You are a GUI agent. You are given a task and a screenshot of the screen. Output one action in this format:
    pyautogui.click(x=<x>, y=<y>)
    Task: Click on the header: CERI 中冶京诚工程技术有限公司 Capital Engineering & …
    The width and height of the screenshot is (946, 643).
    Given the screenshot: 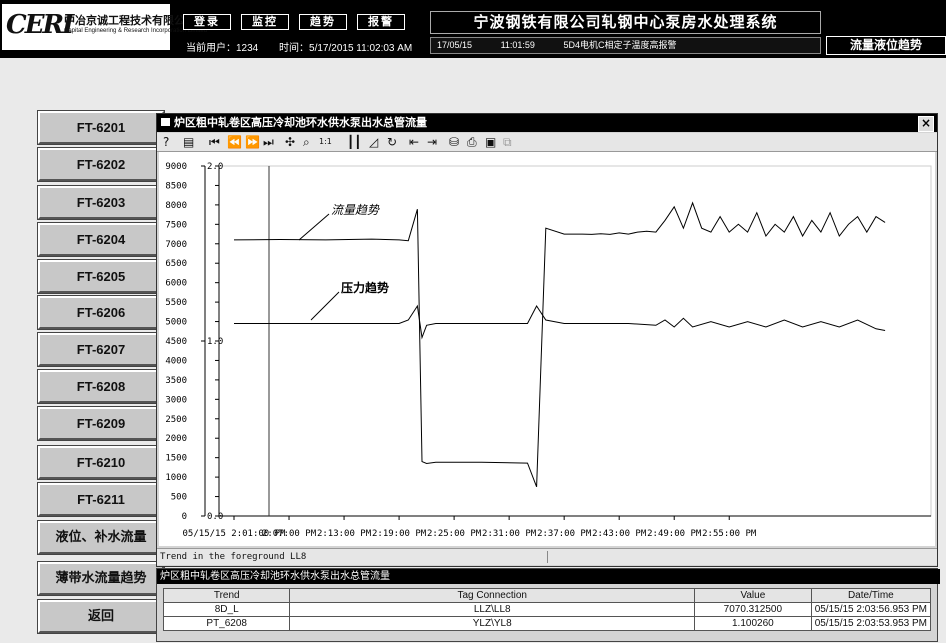 What is the action you would take?
    pyautogui.click(x=473, y=29)
    